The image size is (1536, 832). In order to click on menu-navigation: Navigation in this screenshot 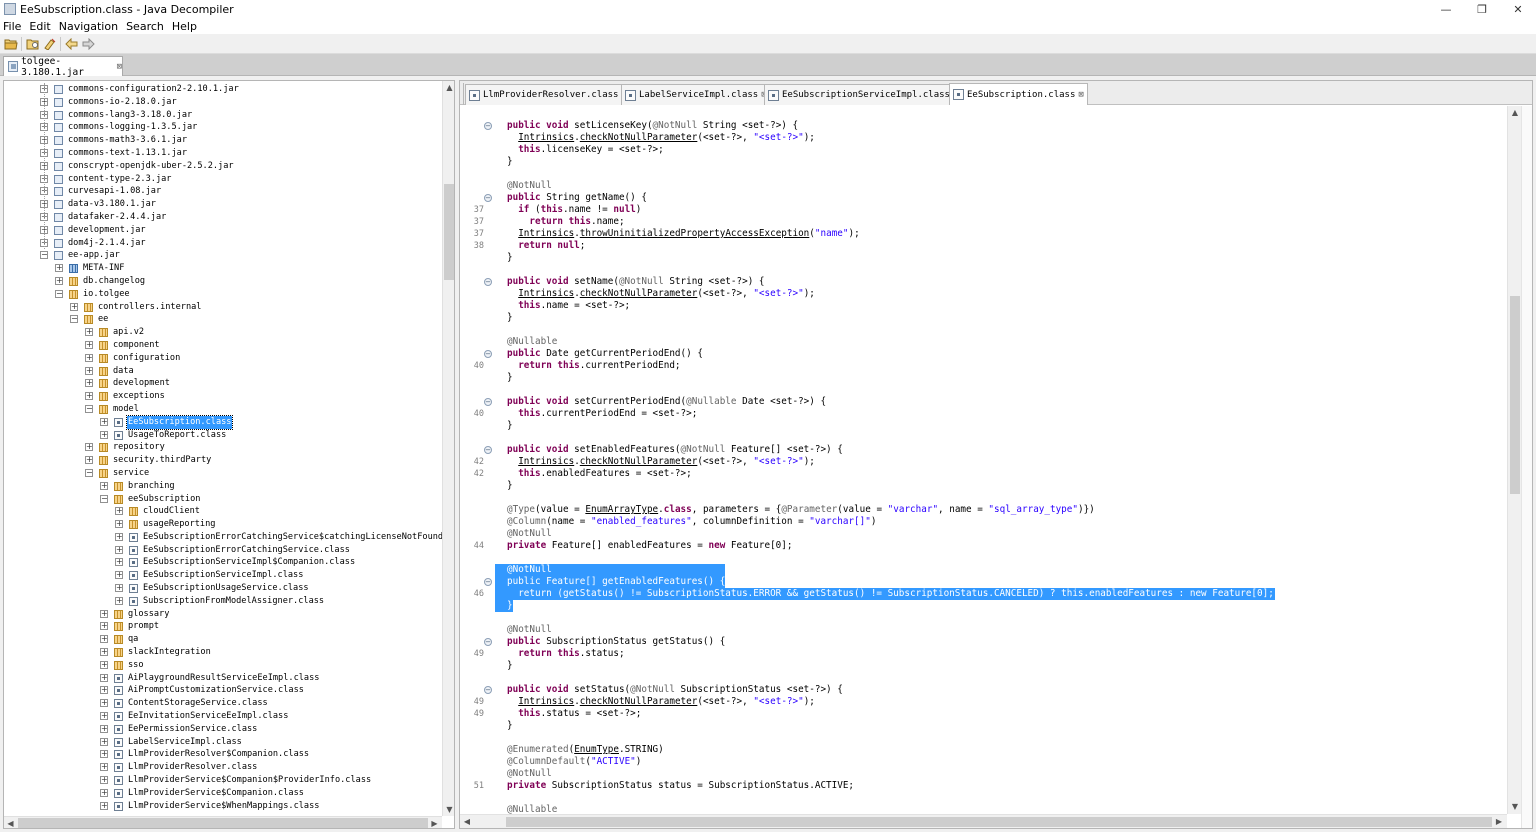, I will do `click(88, 26)`.